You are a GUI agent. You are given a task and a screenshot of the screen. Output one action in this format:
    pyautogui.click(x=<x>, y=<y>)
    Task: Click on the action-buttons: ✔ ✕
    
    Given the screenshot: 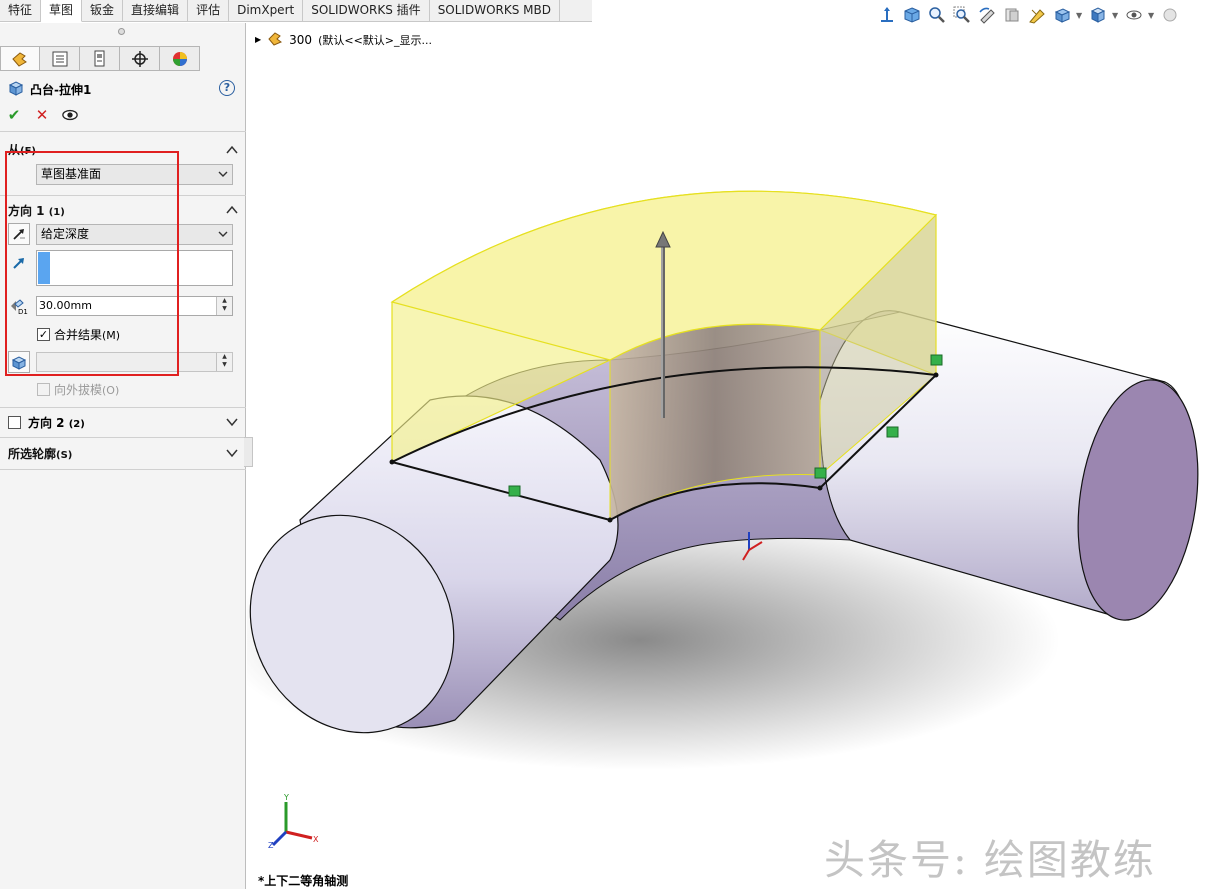 What is the action you would take?
    pyautogui.click(x=42, y=115)
    